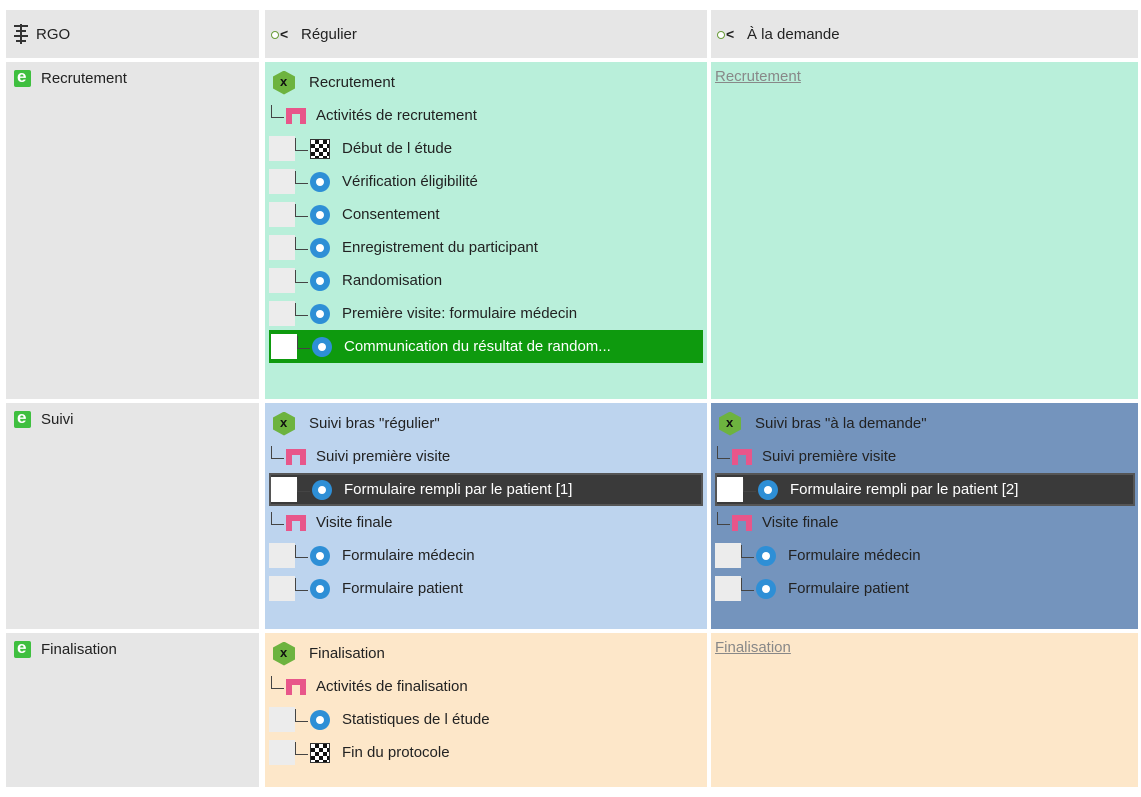 The height and width of the screenshot is (797, 1141). What do you see at coordinates (486, 280) in the screenshot?
I see `activity-item: Randomisation` at bounding box center [486, 280].